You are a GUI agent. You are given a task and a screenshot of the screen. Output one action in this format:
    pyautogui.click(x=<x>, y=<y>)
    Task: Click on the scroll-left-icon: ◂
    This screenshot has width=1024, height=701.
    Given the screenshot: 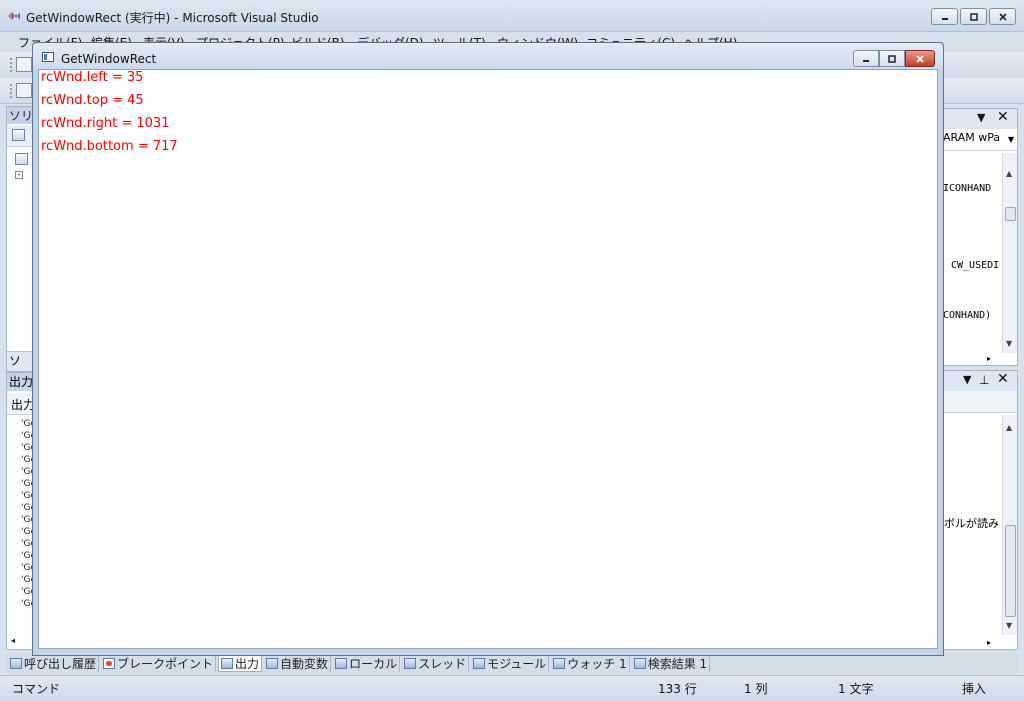 What is the action you would take?
    pyautogui.click(x=13, y=640)
    